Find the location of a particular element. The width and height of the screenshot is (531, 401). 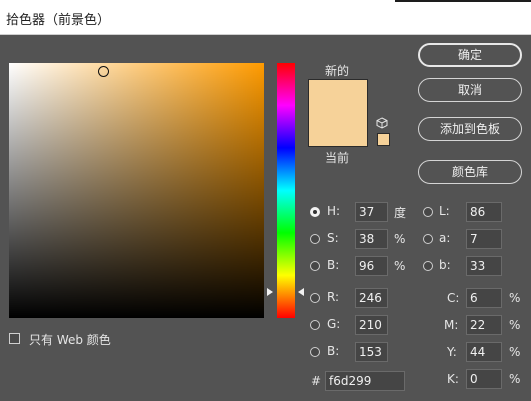

m-label: M: is located at coordinates (451, 325).